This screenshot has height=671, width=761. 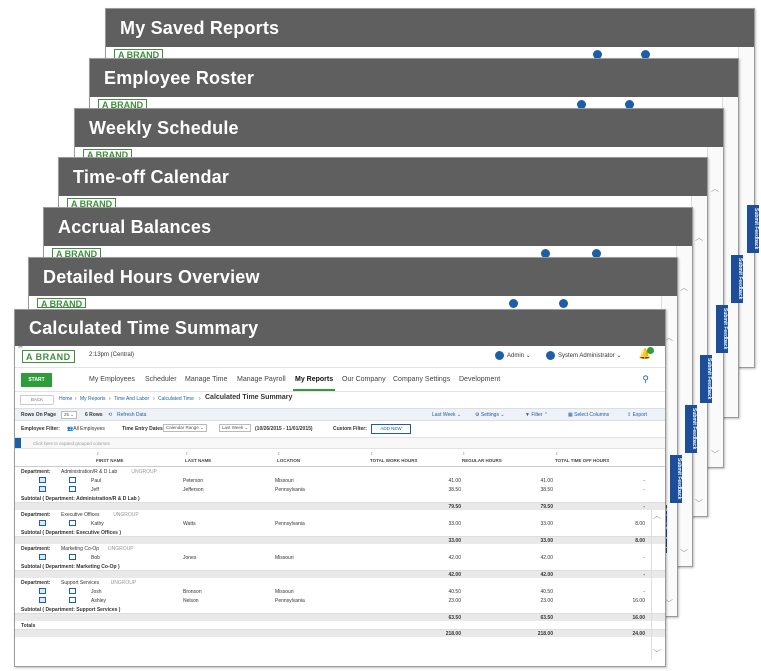 I want to click on export-button: ⇪ Export, so click(x=637, y=415).